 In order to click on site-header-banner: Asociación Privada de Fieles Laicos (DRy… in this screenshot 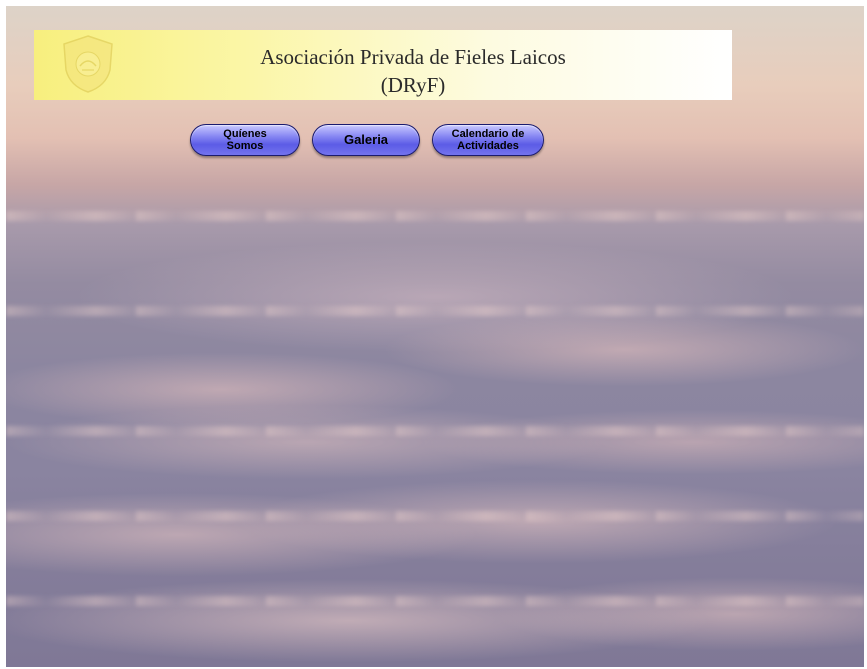, I will do `click(383, 65)`.